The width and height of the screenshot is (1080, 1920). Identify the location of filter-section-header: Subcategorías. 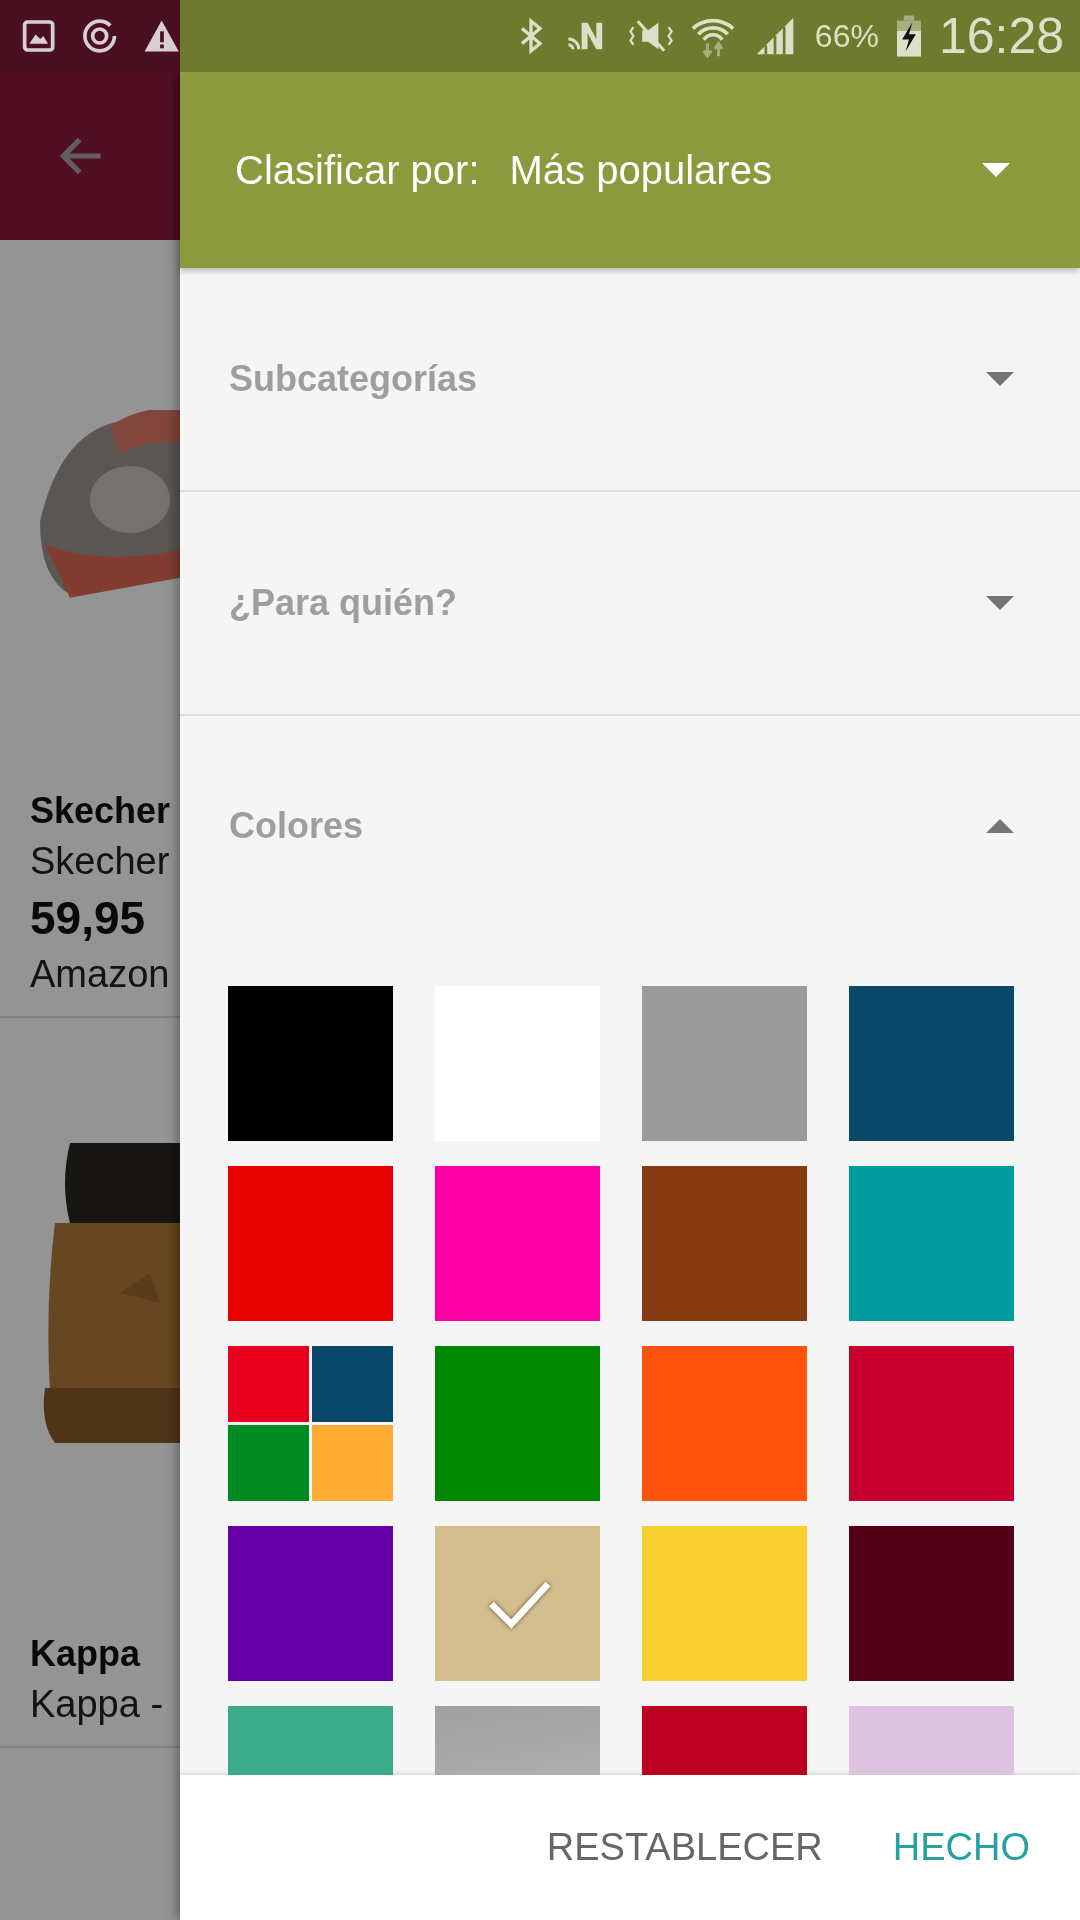
(630, 380).